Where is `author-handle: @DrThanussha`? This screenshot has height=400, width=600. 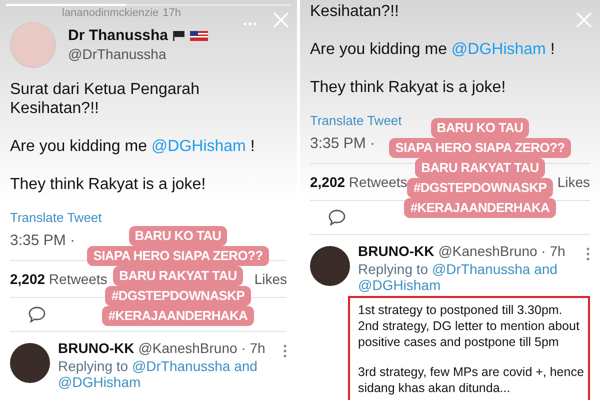
author-handle: @DrThanussha is located at coordinates (118, 54).